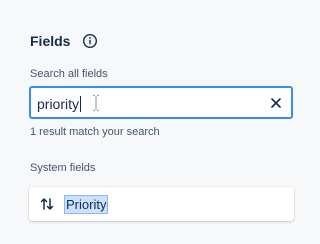 This screenshot has width=320, height=244. Describe the element at coordinates (86, 204) in the screenshot. I see `field-item-label: Priority` at that location.